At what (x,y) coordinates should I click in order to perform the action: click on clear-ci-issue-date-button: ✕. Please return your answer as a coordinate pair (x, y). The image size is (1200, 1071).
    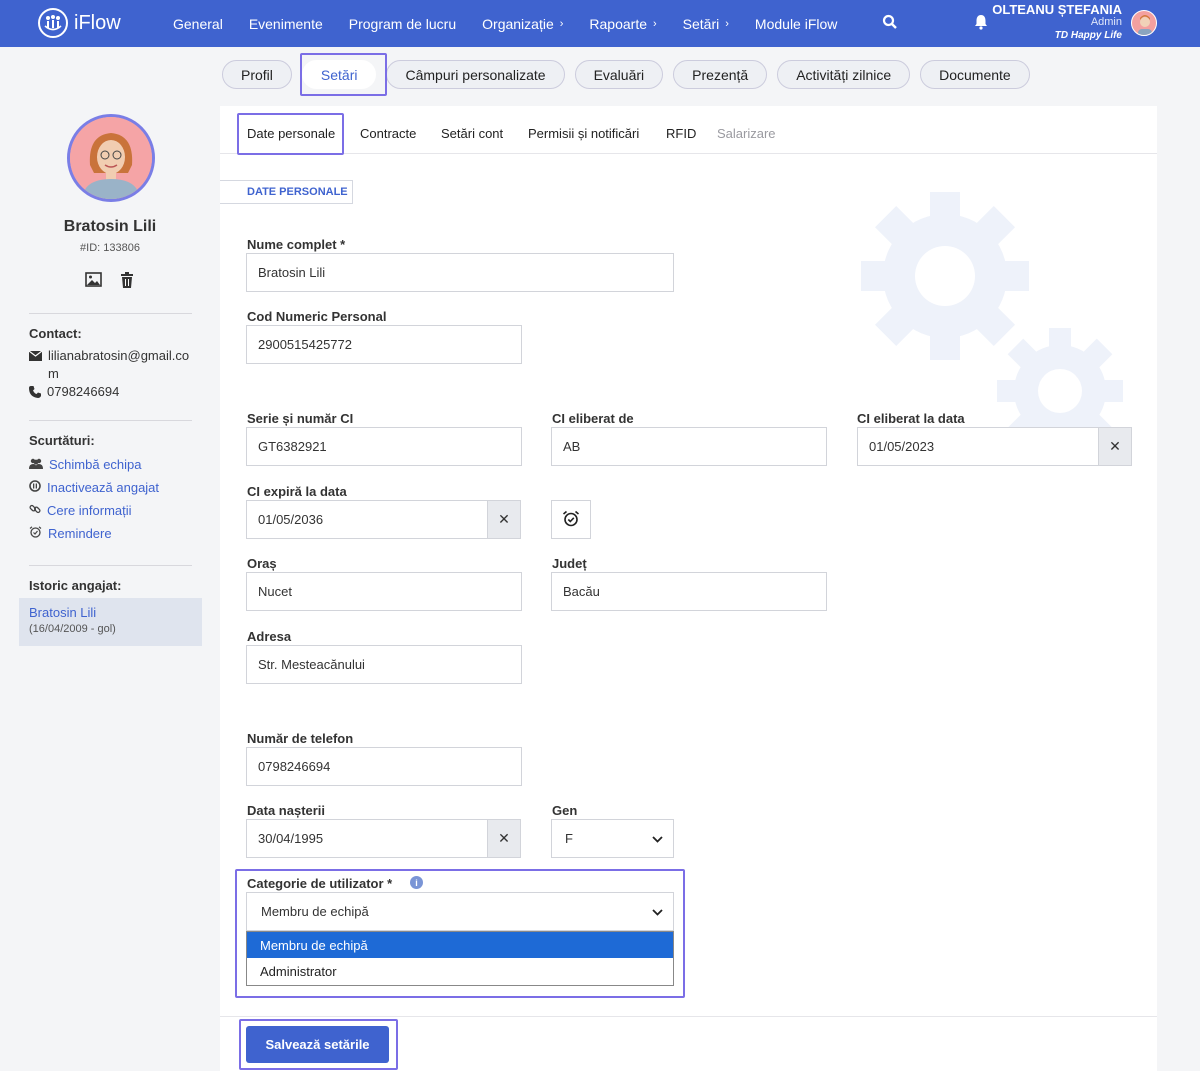
    Looking at the image, I should click on (1115, 446).